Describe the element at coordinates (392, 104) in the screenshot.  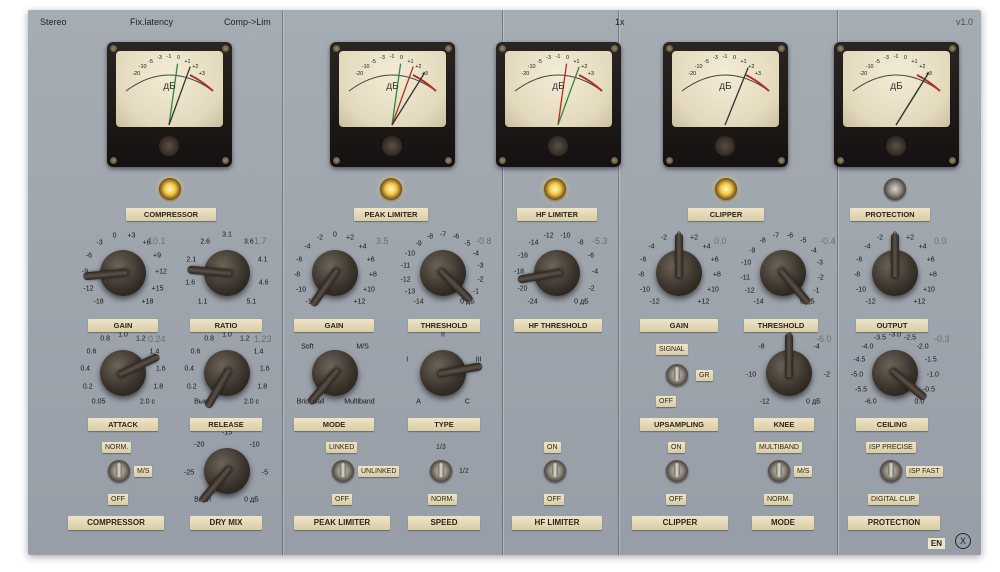
I see `peak-limiter-vu-meter: -20 -10 -5 -3 -1 0 +1 +2 +3 дБ` at that location.